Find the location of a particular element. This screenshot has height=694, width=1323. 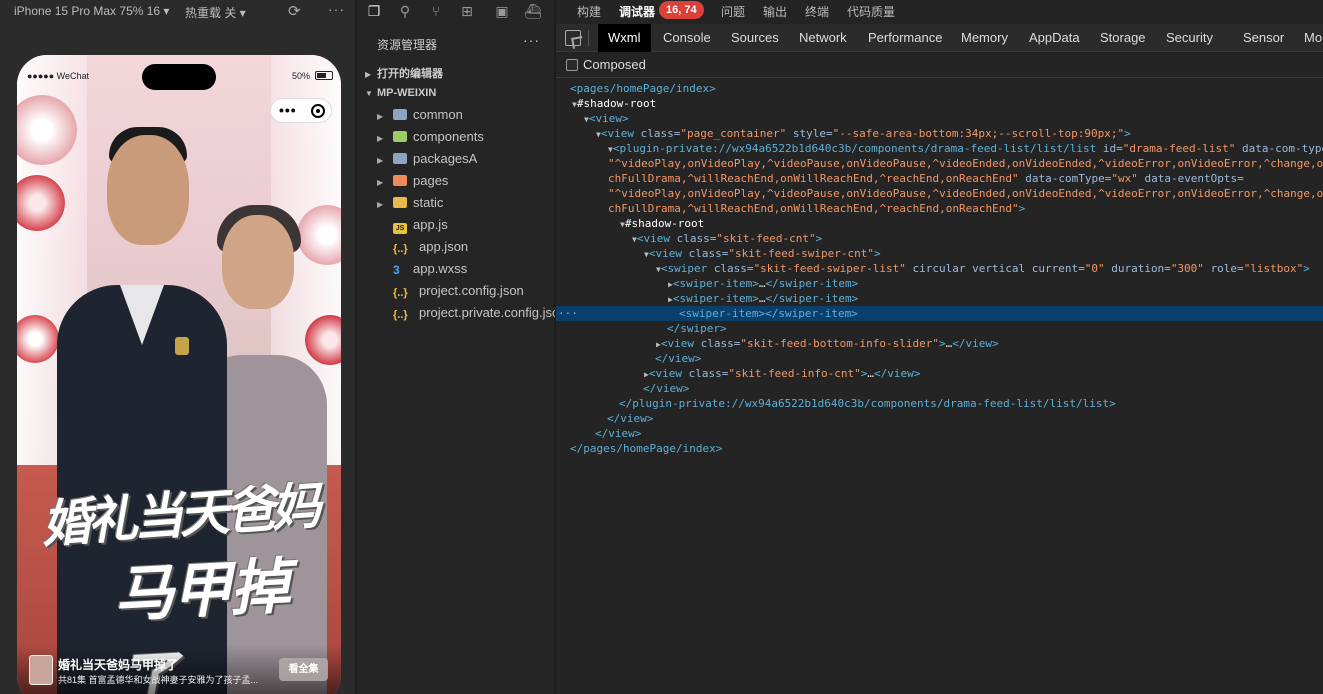

refresh-icon: ⟳ is located at coordinates (294, 11).